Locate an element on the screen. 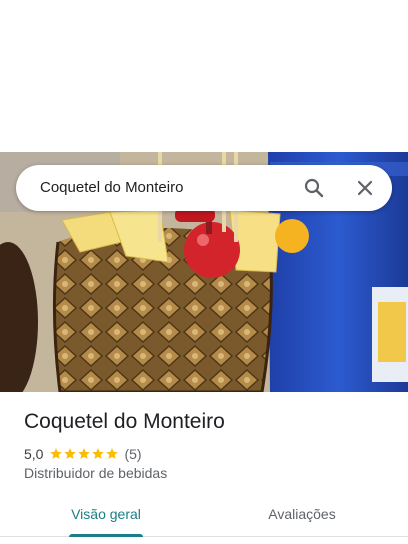  rating-value: 5,0 is located at coordinates (34, 454).